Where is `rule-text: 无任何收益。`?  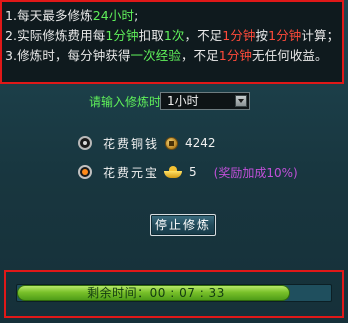 rule-text: 无任何收益。 is located at coordinates (290, 55).